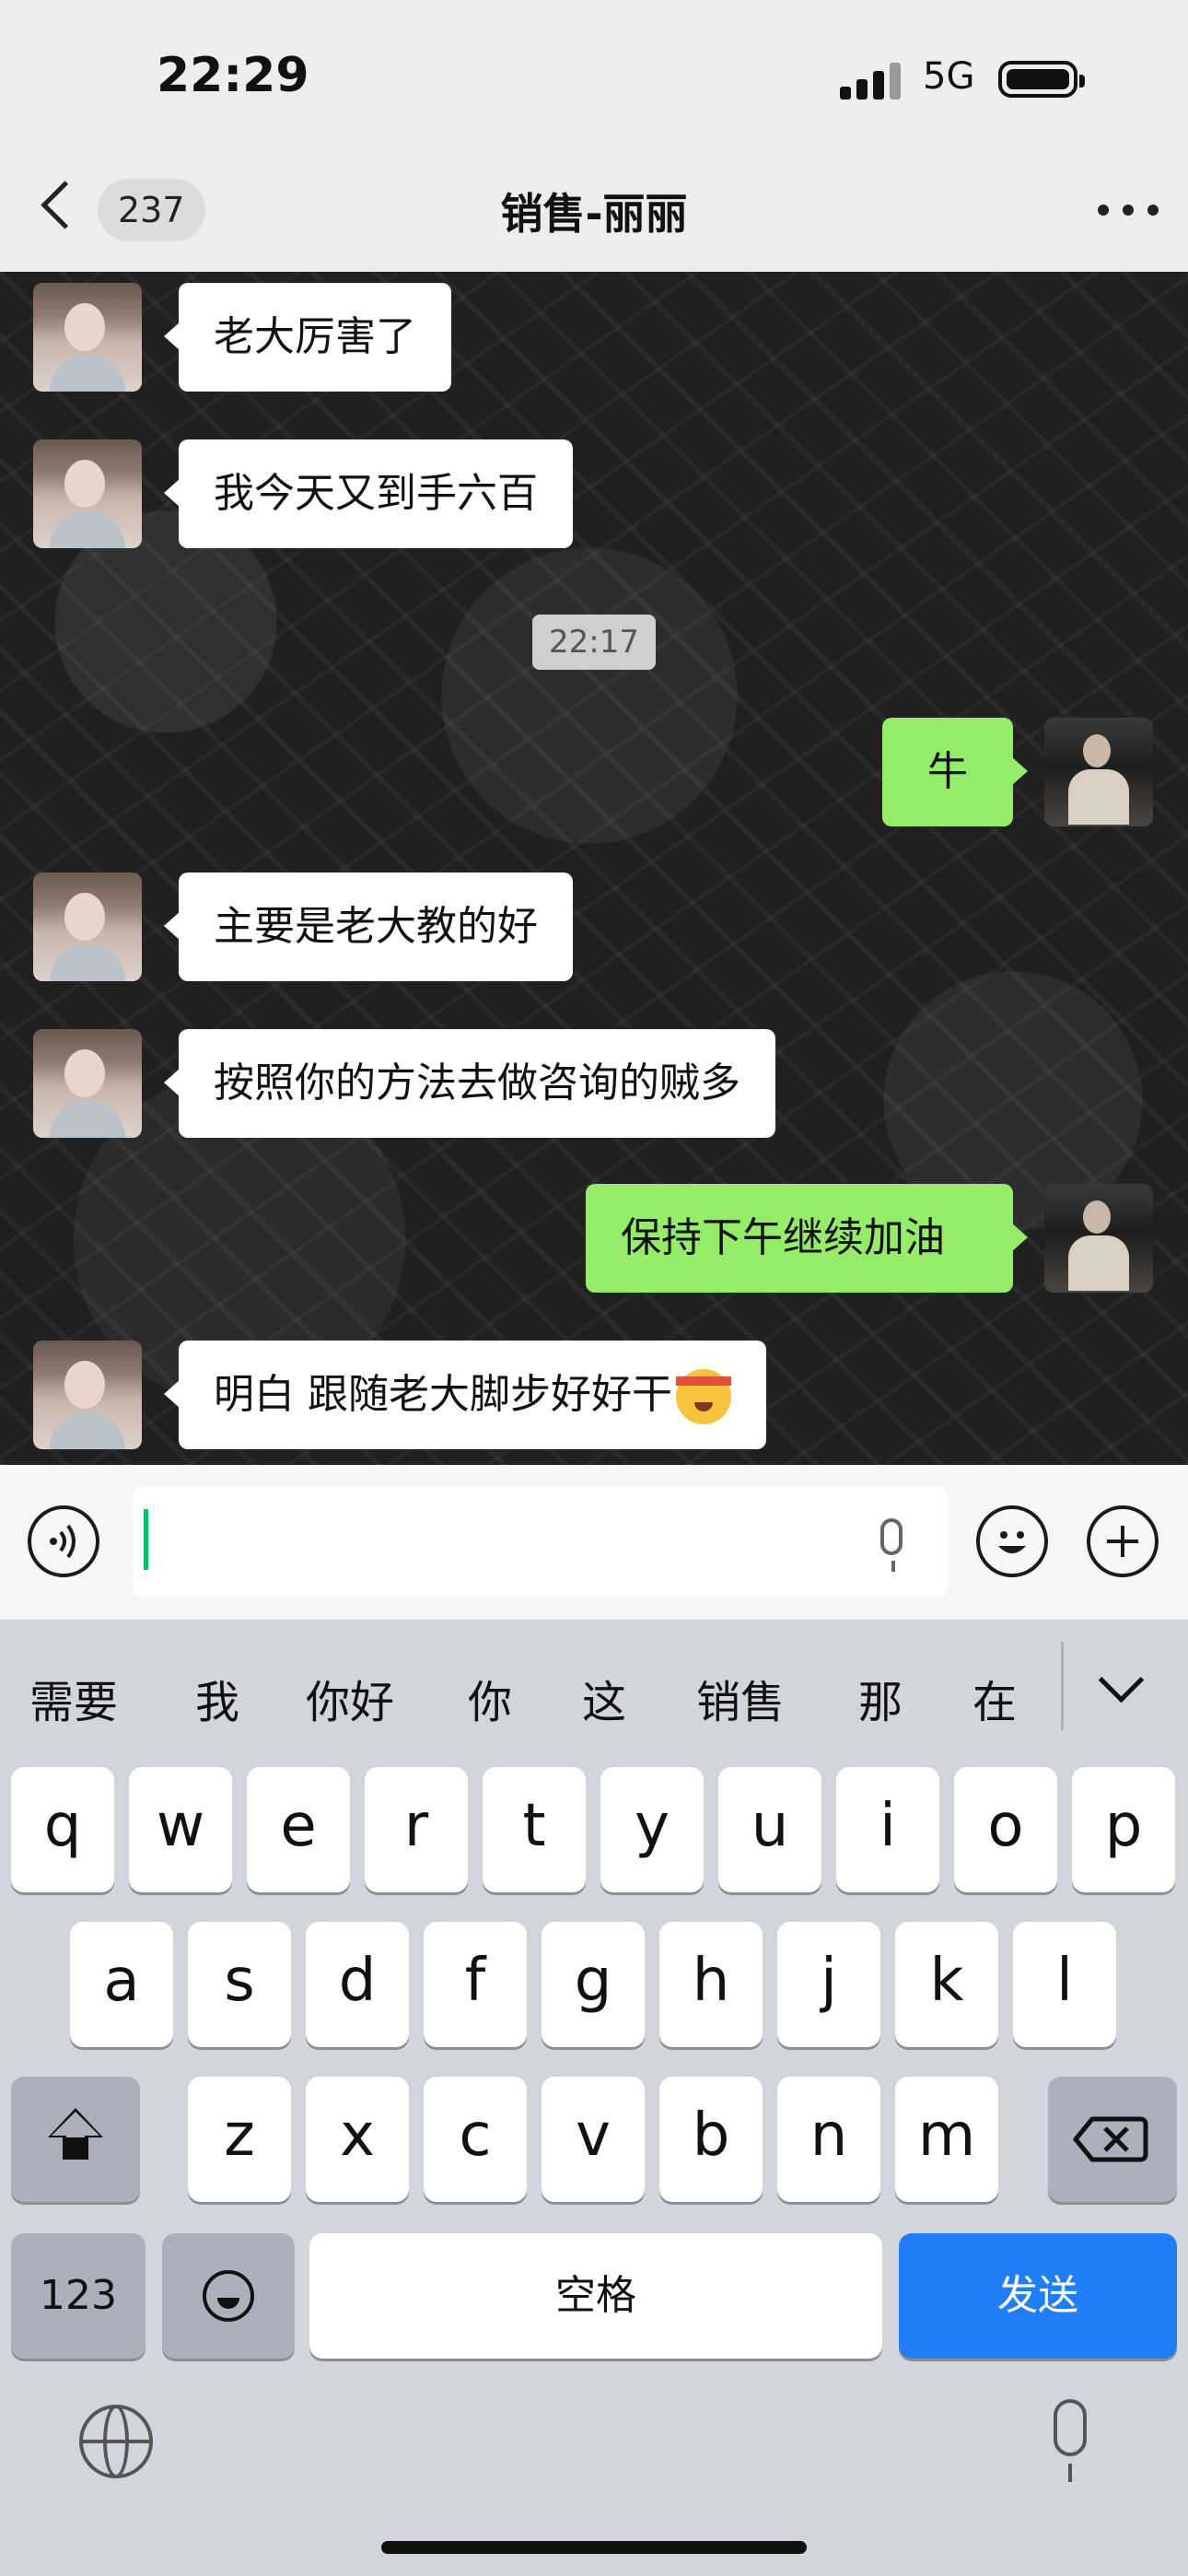 The height and width of the screenshot is (2576, 1188). Describe the element at coordinates (217, 1698) in the screenshot. I see `suggestion: 我` at that location.